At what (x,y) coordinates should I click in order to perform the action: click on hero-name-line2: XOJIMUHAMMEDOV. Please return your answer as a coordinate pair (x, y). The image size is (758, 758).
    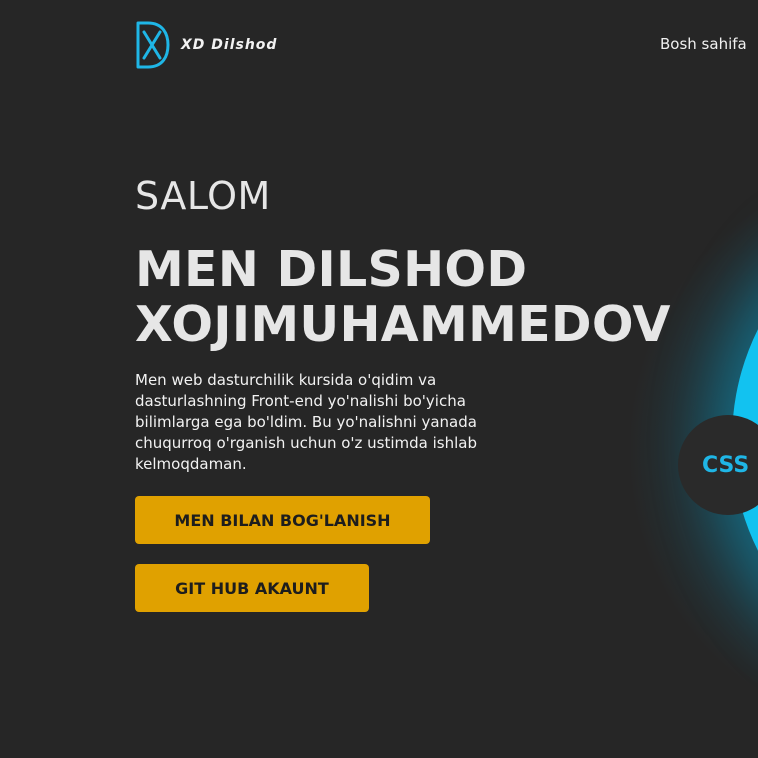
    Looking at the image, I should click on (403, 324).